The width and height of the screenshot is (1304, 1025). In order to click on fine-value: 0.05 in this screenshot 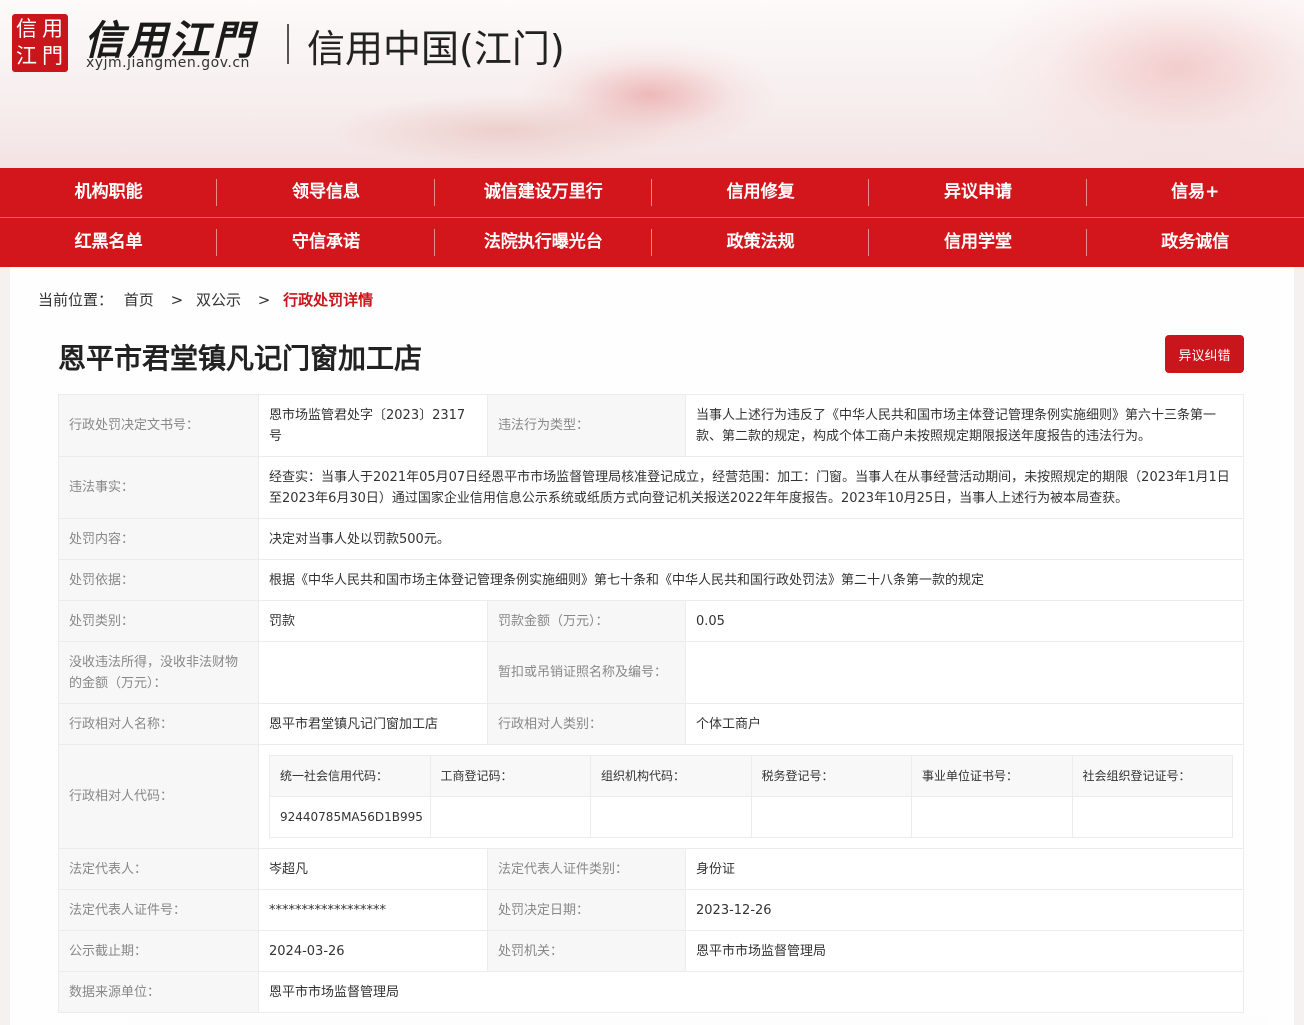, I will do `click(964, 621)`.